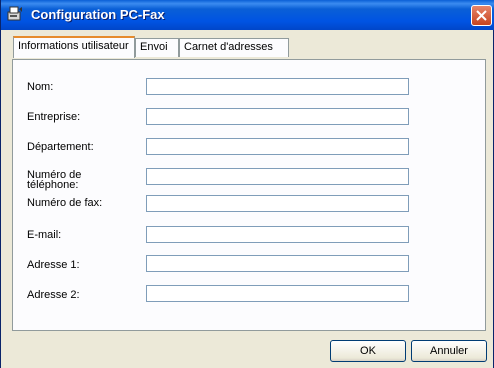 The image size is (494, 368). Describe the element at coordinates (368, 351) in the screenshot. I see `ok-button: OK` at that location.